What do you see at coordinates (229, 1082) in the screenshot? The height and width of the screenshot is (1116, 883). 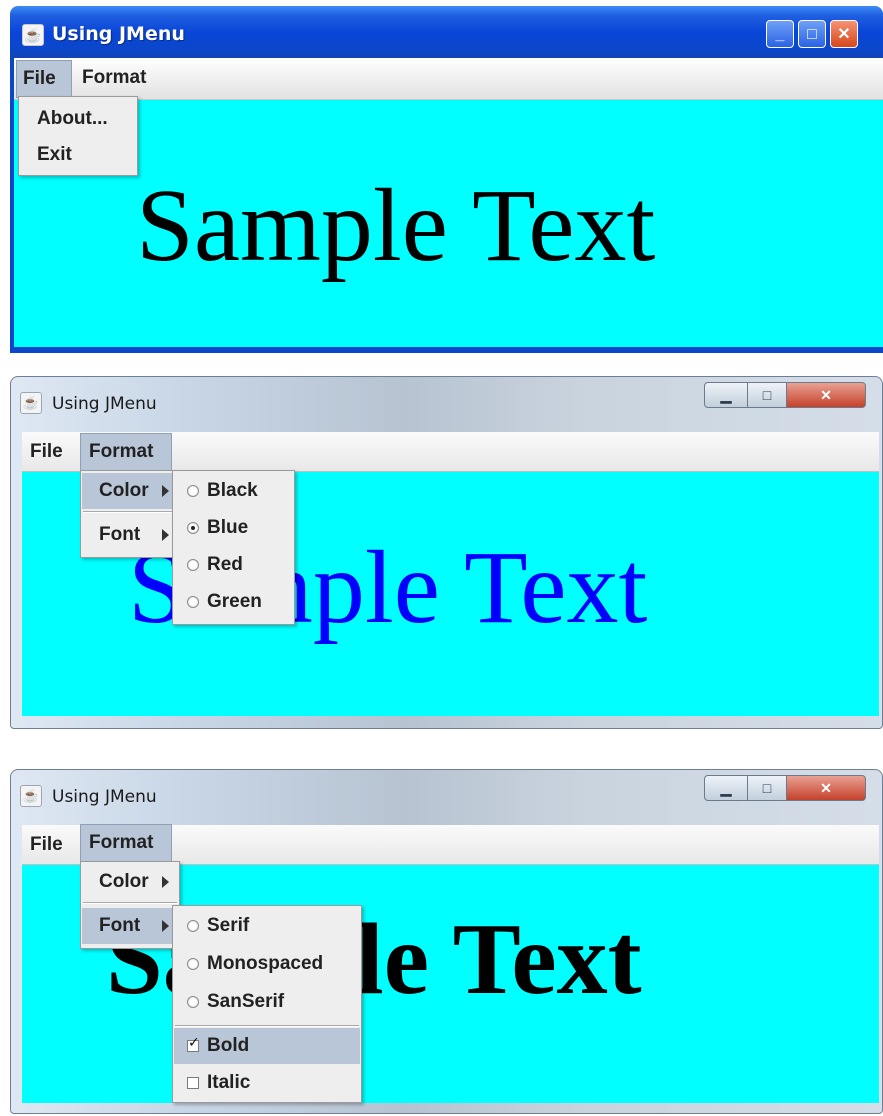 I see `menu-item-italic-label: Italic` at bounding box center [229, 1082].